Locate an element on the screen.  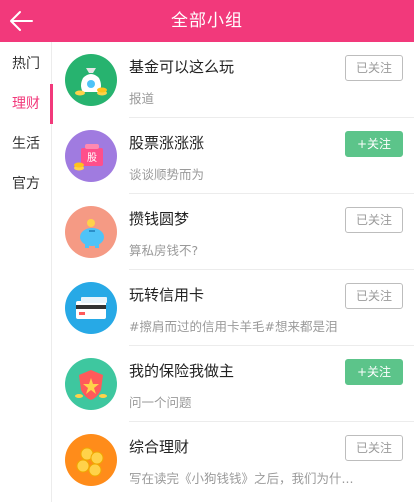
page-title: 全部小组 is located at coordinates (207, 21).